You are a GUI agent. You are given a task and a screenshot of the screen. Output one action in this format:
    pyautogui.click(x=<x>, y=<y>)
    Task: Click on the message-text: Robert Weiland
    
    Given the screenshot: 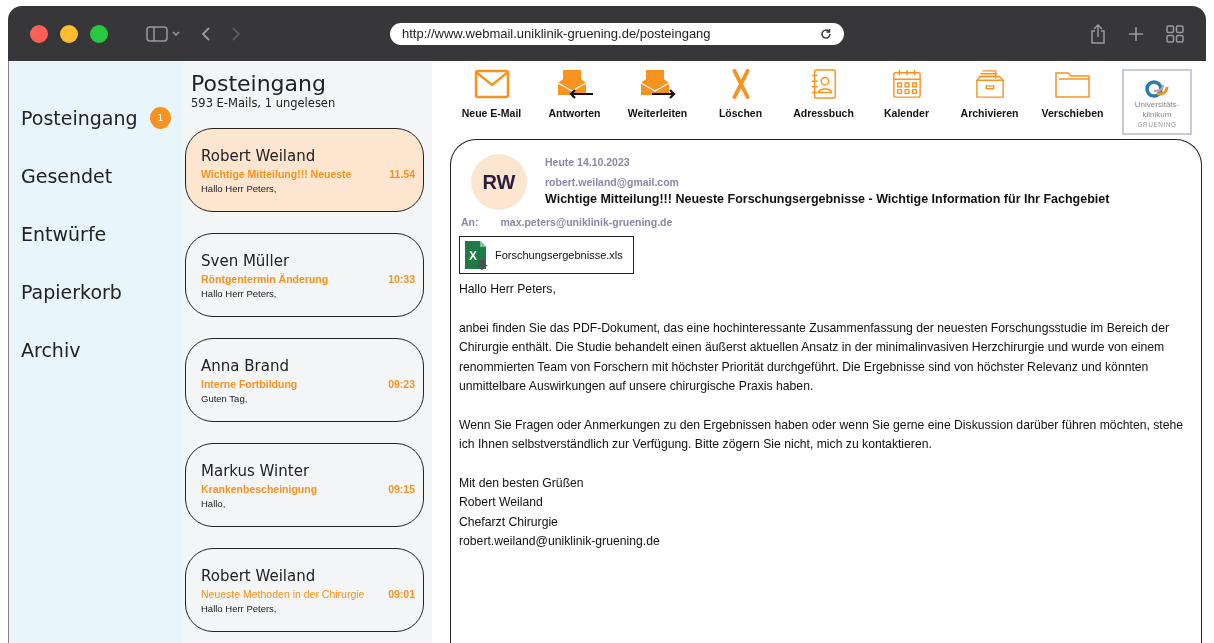 What is the action you would take?
    pyautogui.click(x=501, y=502)
    